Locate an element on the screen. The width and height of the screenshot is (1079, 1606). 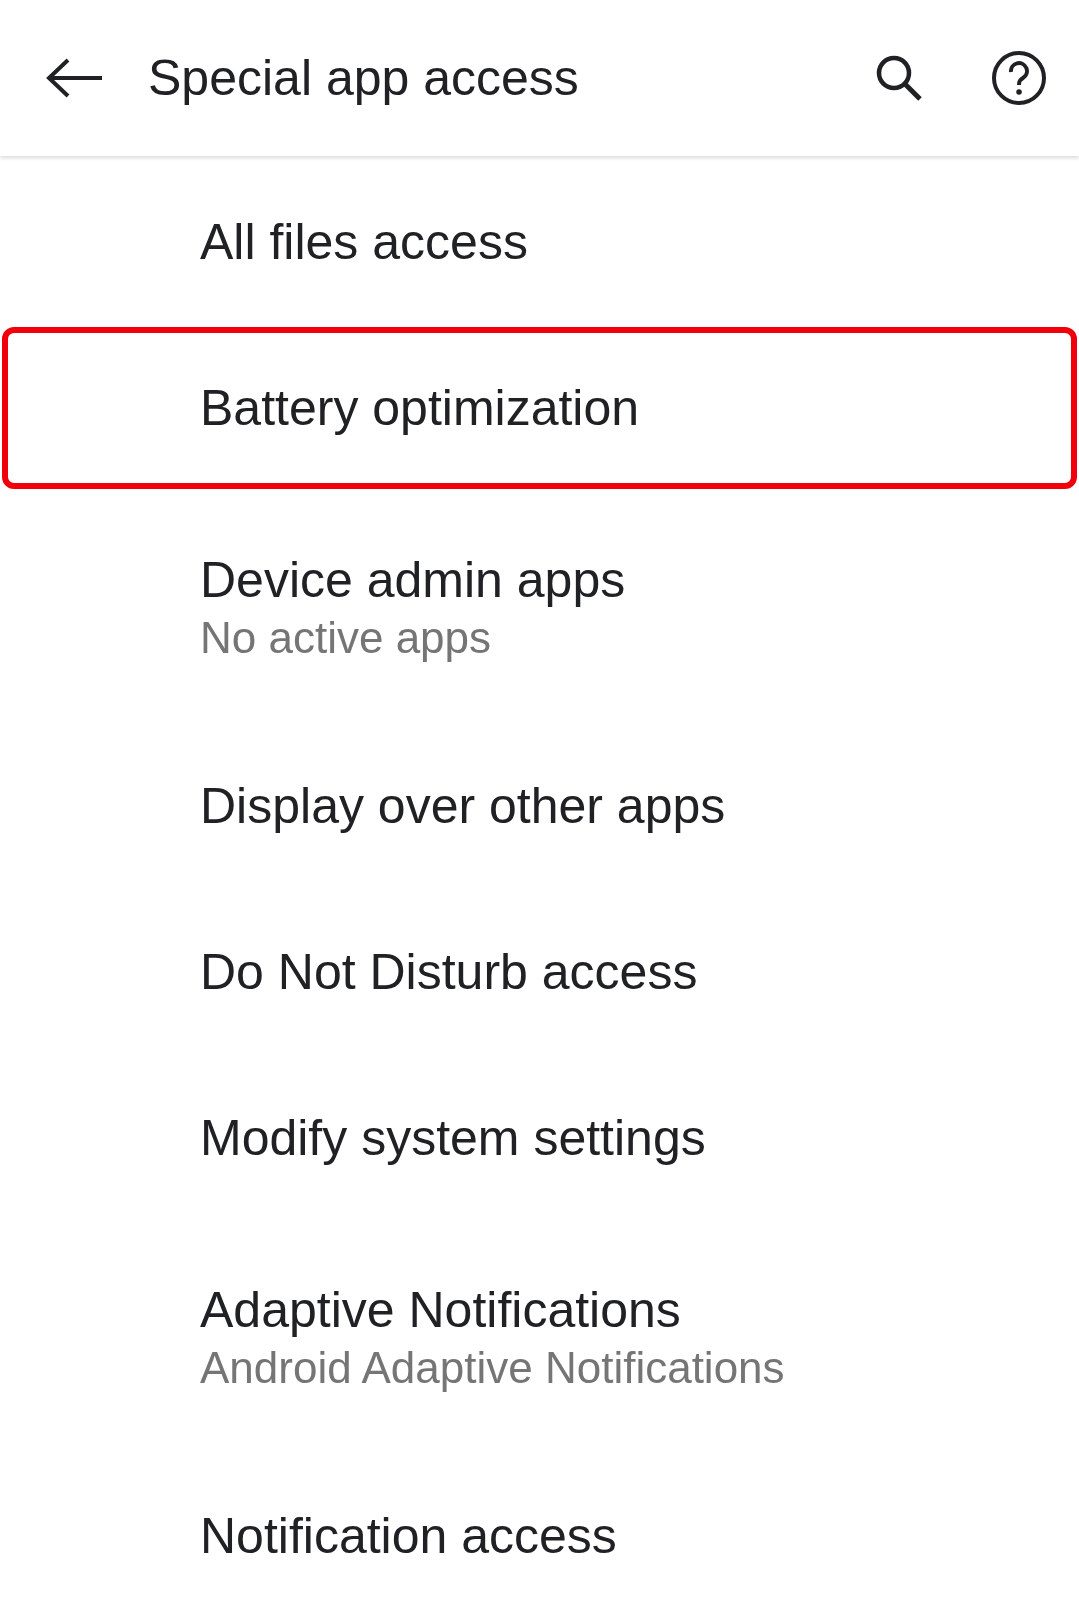
screen-title: Special app access is located at coordinates (364, 78).